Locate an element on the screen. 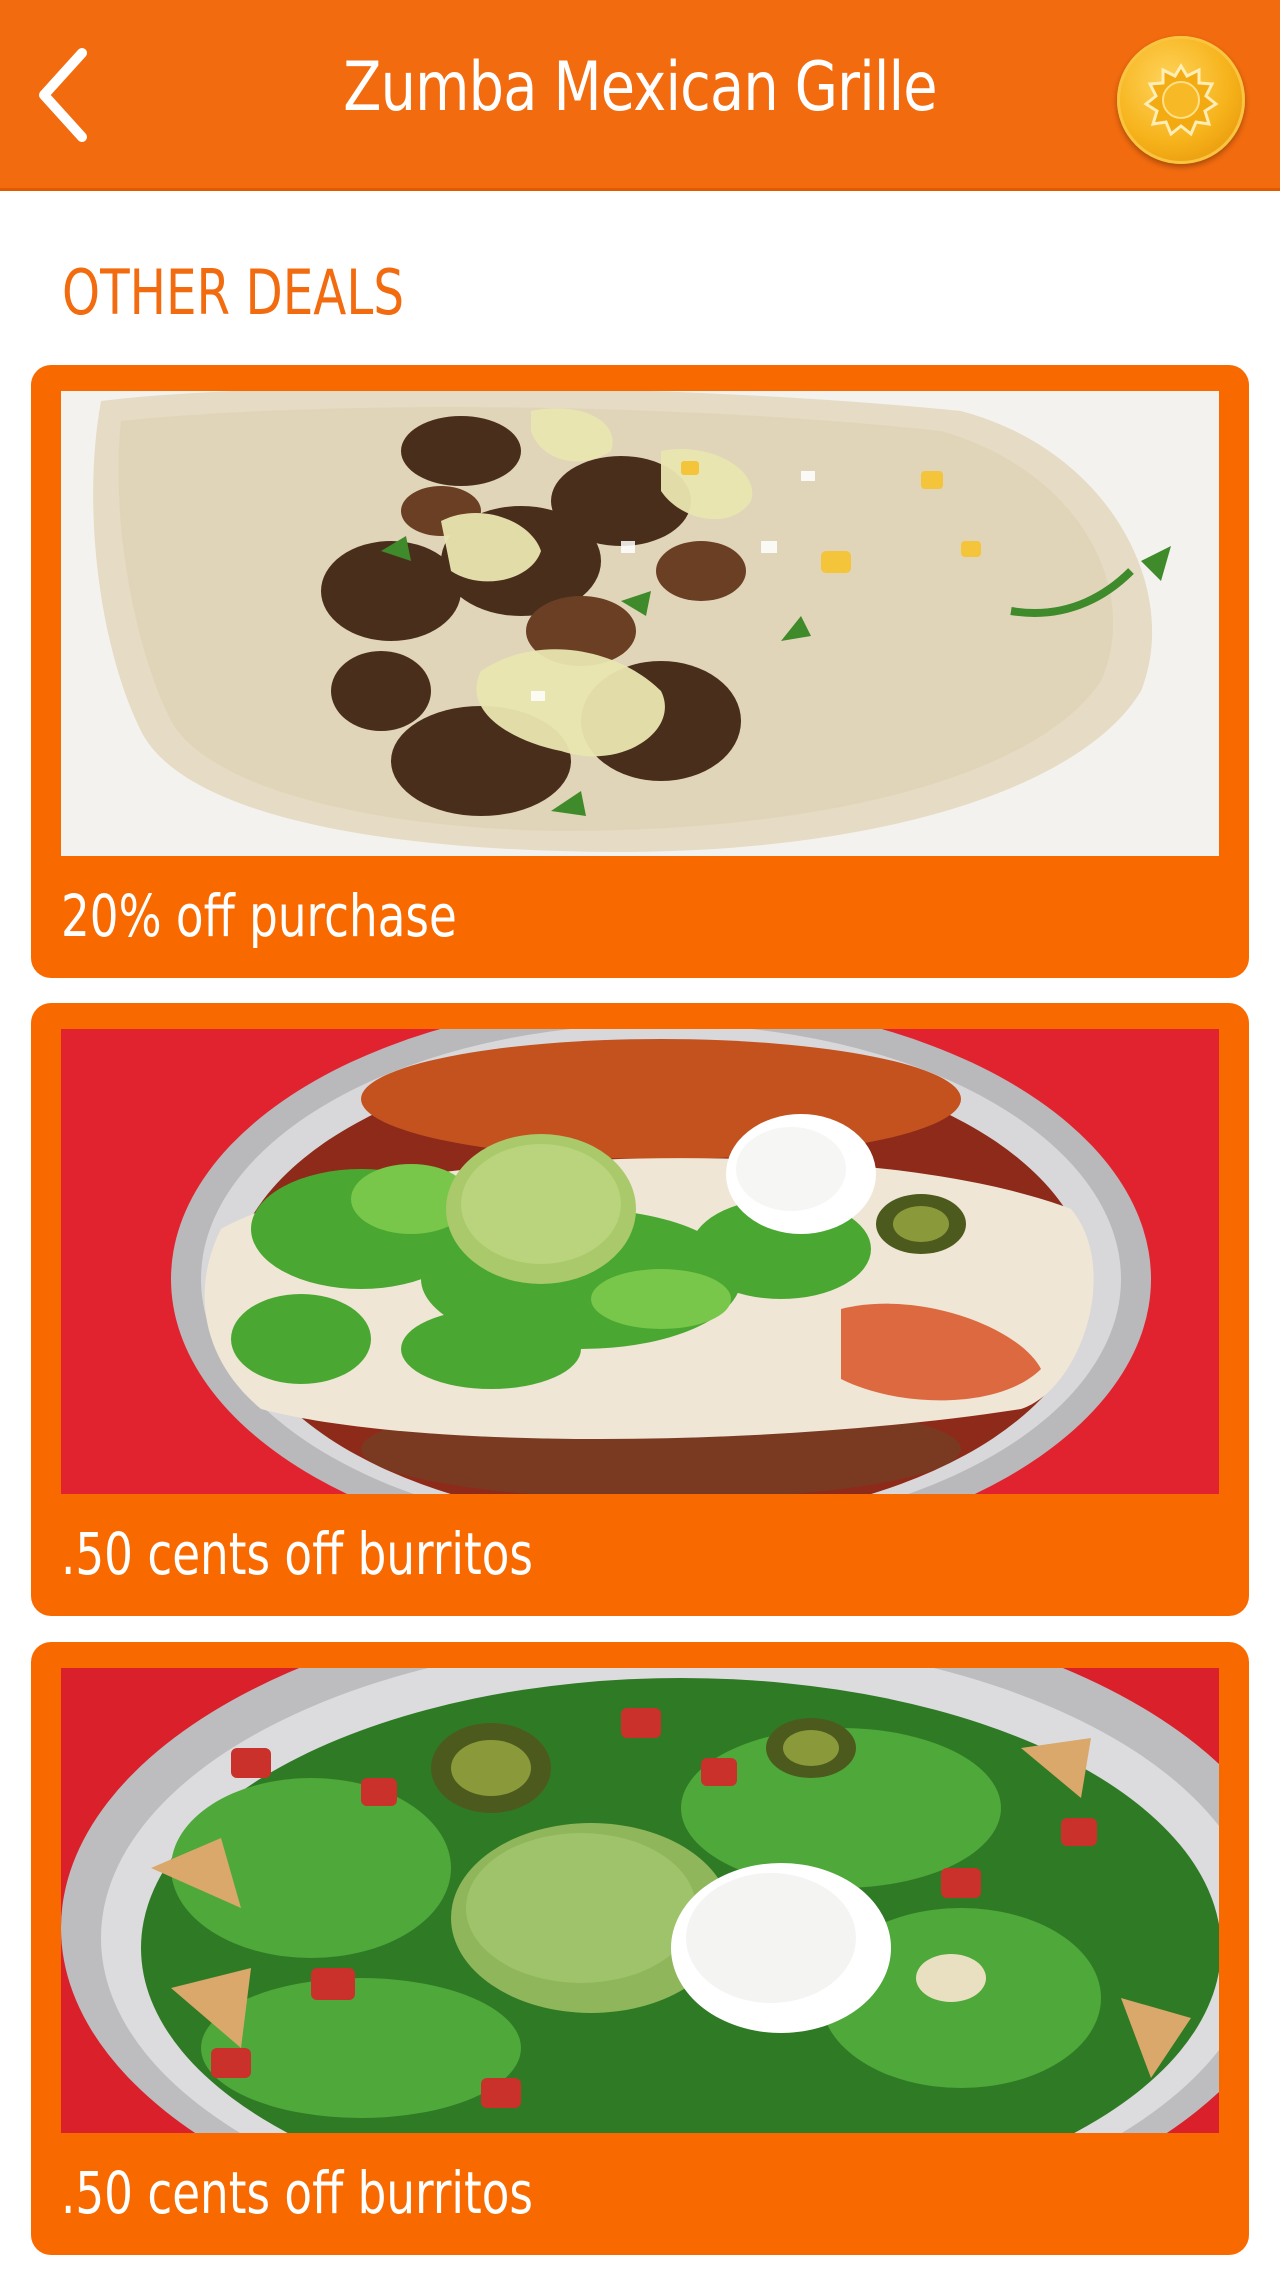 This screenshot has width=1280, height=2272. top-app-bar: Zumba Mexican Grille is located at coordinates (640, 95).